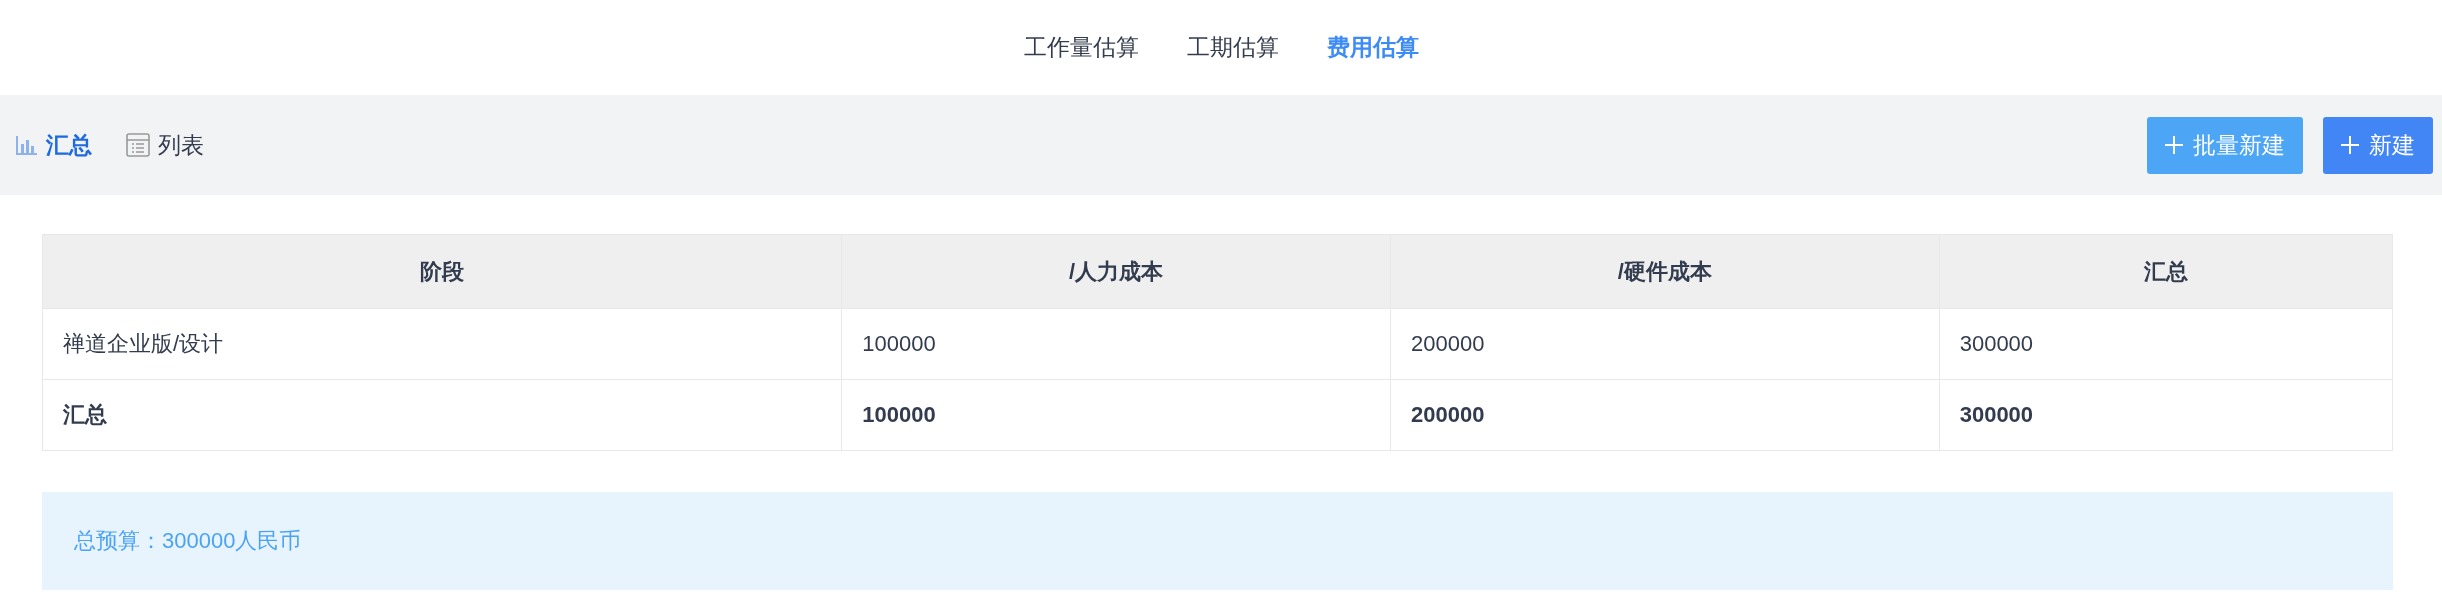 The image size is (2442, 612). What do you see at coordinates (27, 145) in the screenshot?
I see `bar-chart-icon` at bounding box center [27, 145].